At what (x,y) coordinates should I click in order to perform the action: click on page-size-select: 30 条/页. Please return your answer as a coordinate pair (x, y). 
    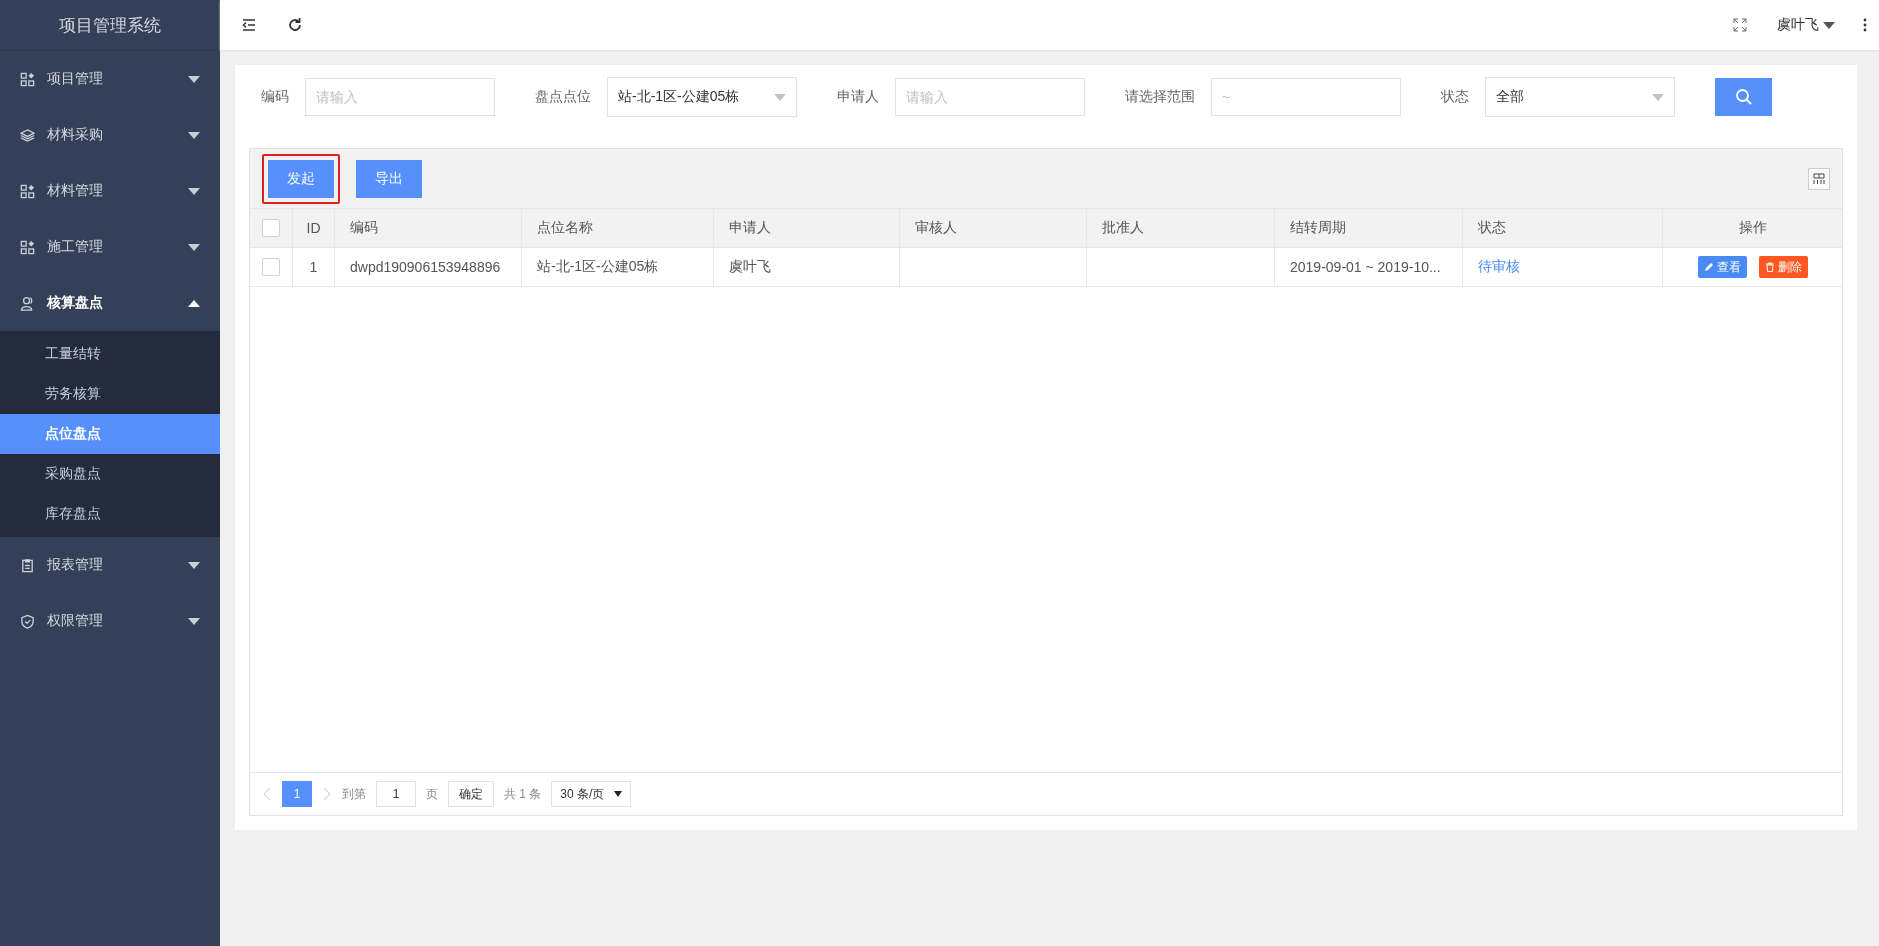
    Looking at the image, I should click on (591, 794).